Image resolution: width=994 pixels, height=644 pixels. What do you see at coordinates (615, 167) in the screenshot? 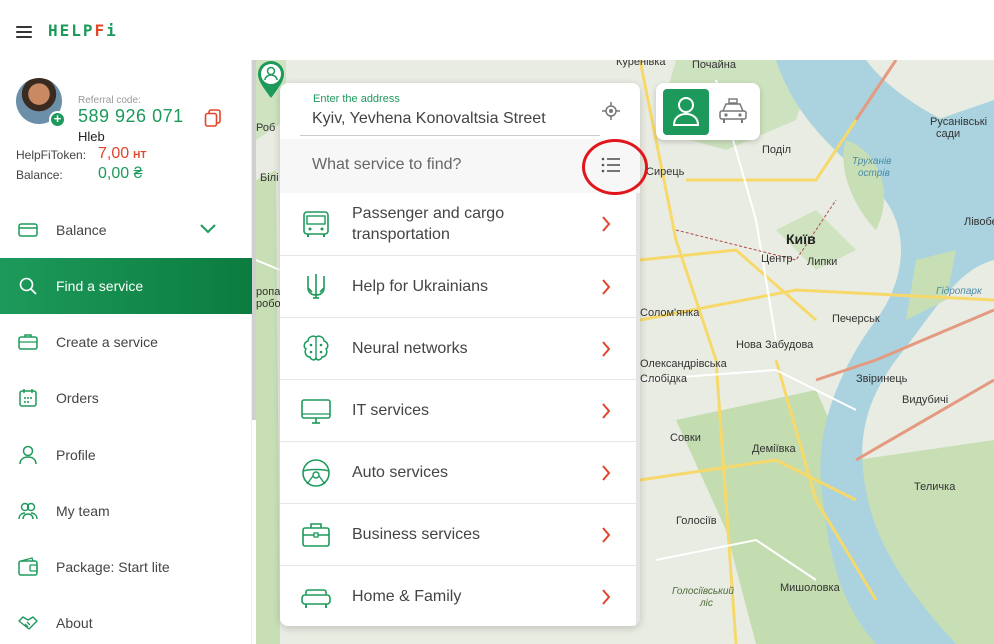
I see `highlight-circle` at bounding box center [615, 167].